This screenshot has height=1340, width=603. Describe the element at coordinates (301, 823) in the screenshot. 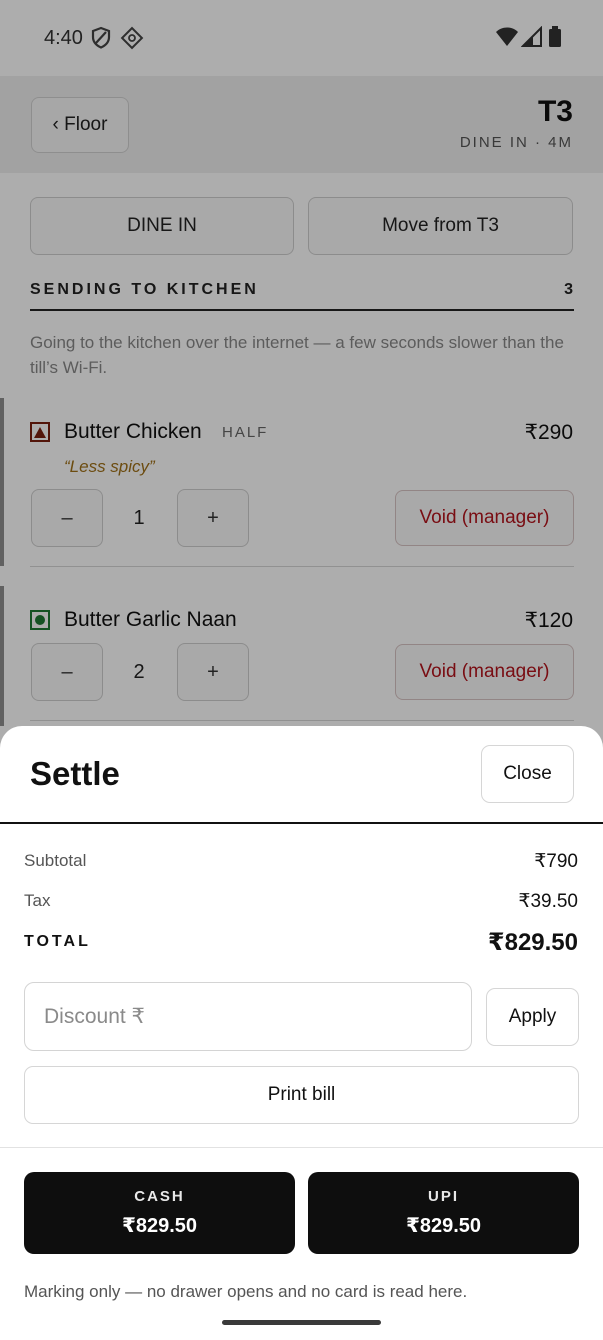

I see `sheet-header-divider` at that location.